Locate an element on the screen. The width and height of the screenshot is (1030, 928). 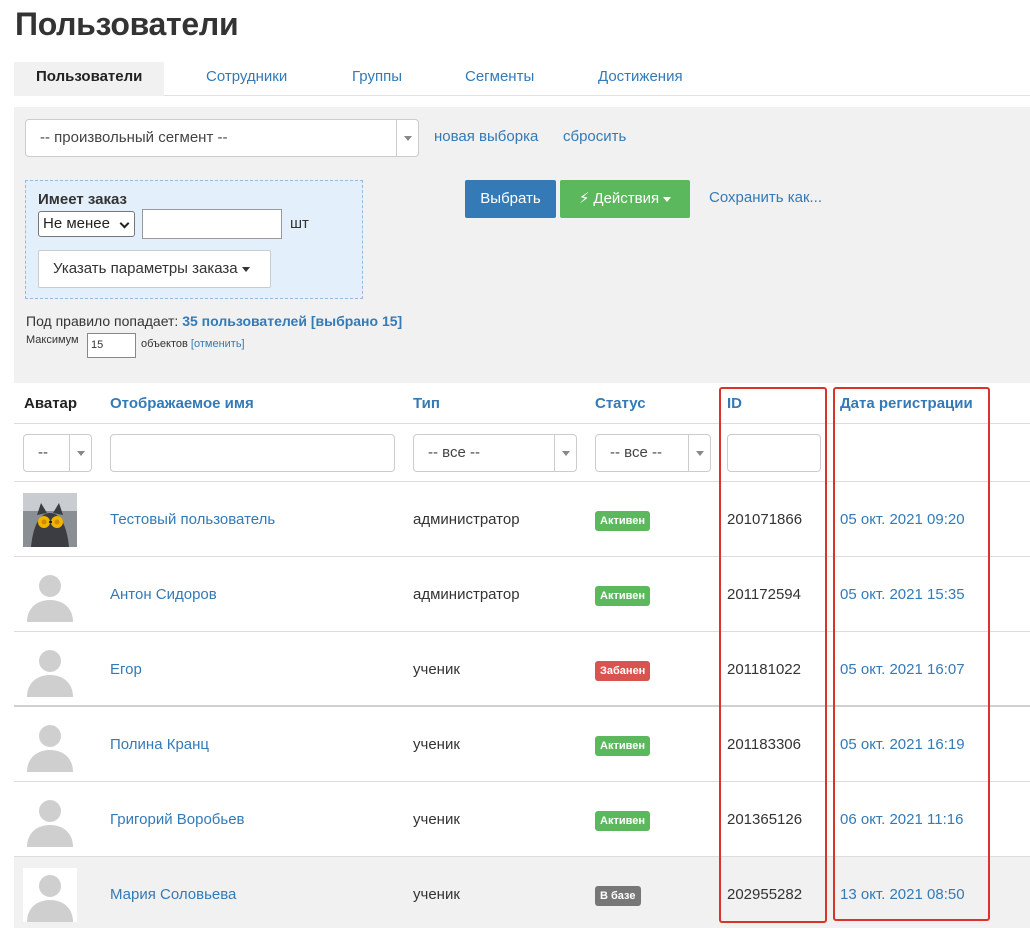
col-id: ID is located at coordinates (734, 403).